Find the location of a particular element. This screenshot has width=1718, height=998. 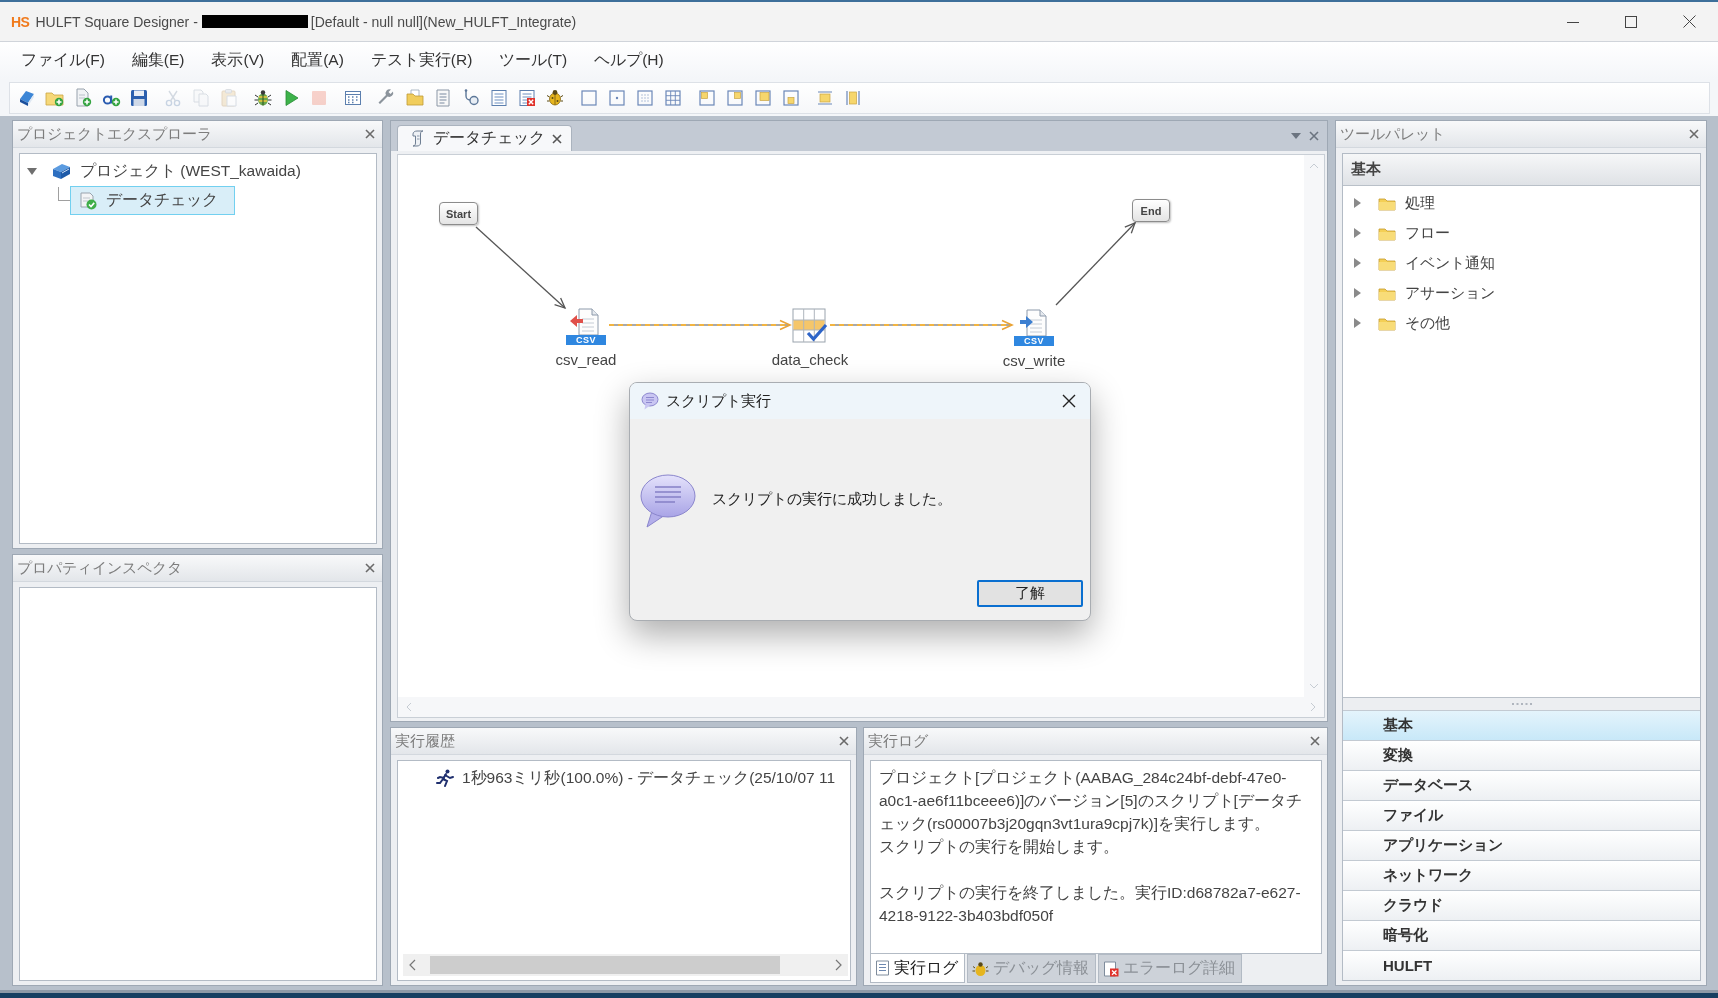

section-header: 基本 is located at coordinates (1521, 170).